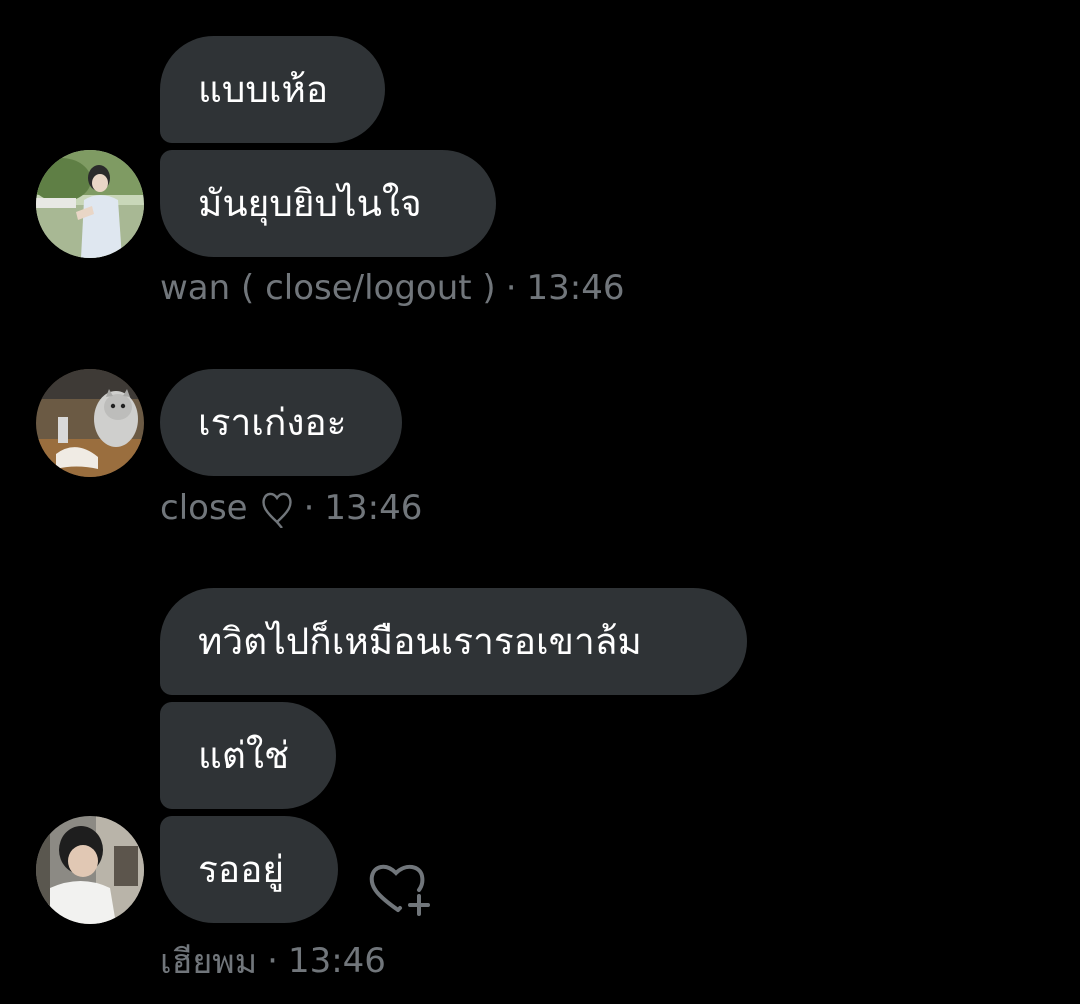  I want to click on message-bubble: รออยู่, so click(249, 869).